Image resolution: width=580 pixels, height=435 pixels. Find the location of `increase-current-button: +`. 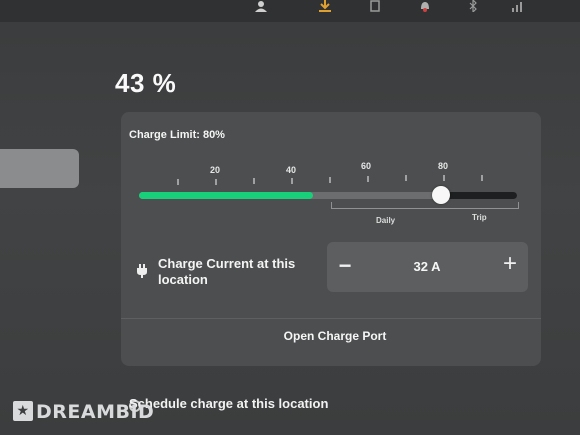

increase-current-button: + is located at coordinates (510, 264).